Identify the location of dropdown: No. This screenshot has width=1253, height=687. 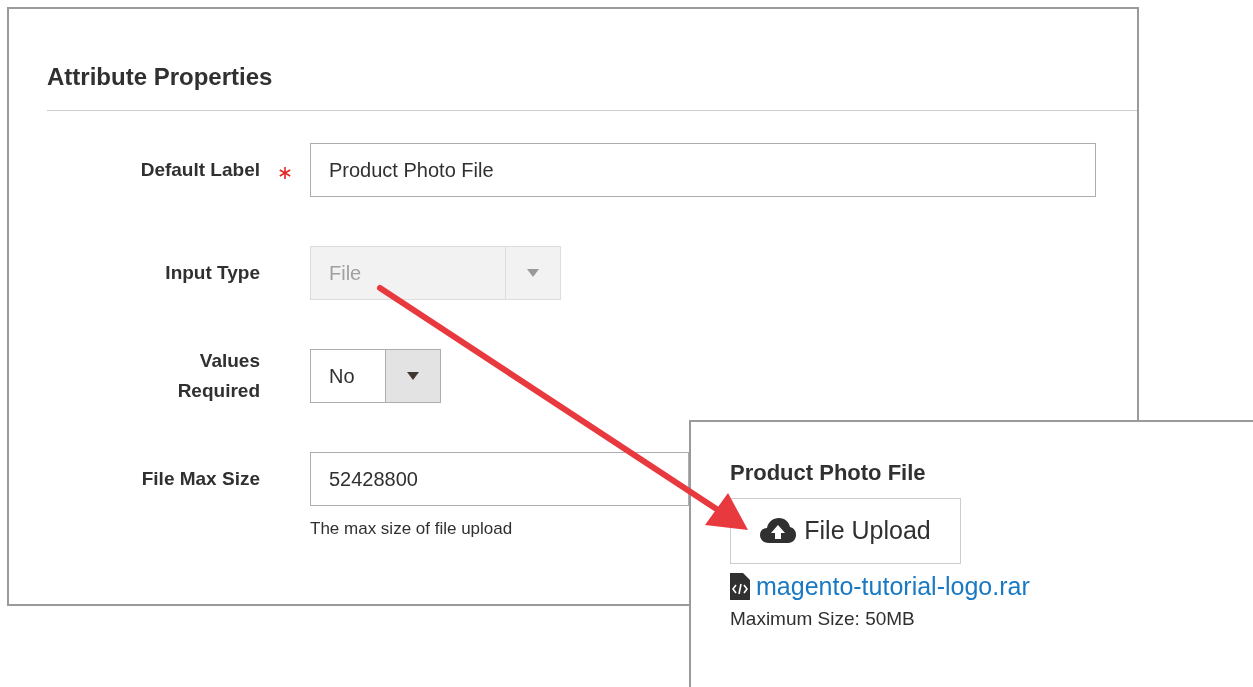
(375, 376).